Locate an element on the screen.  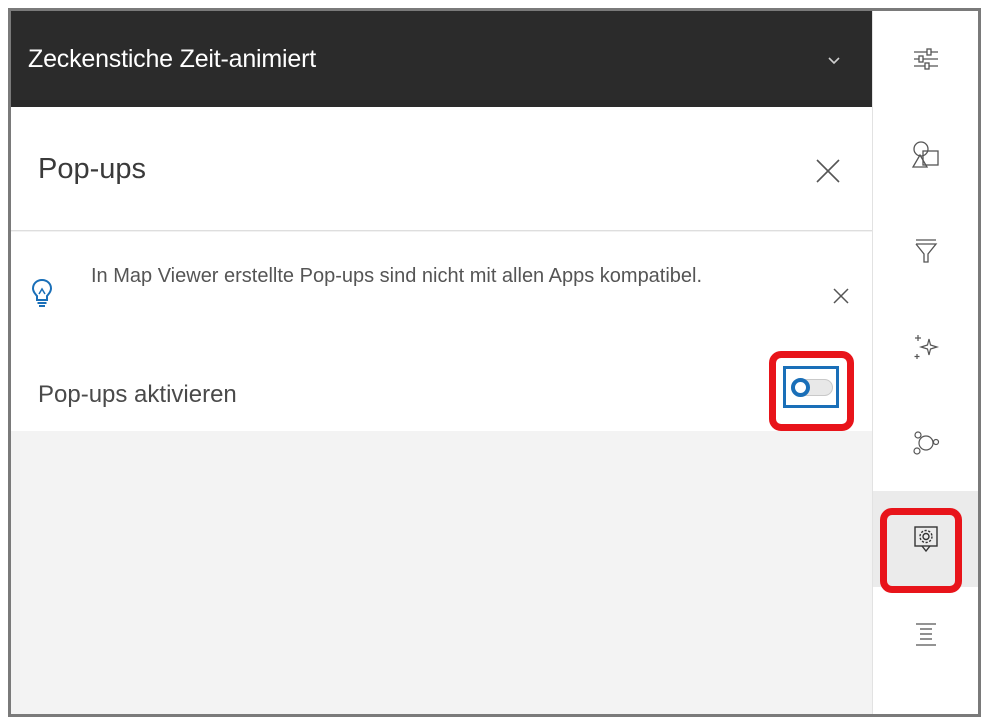
popups-panel-header: Pop-ups is located at coordinates (441, 169).